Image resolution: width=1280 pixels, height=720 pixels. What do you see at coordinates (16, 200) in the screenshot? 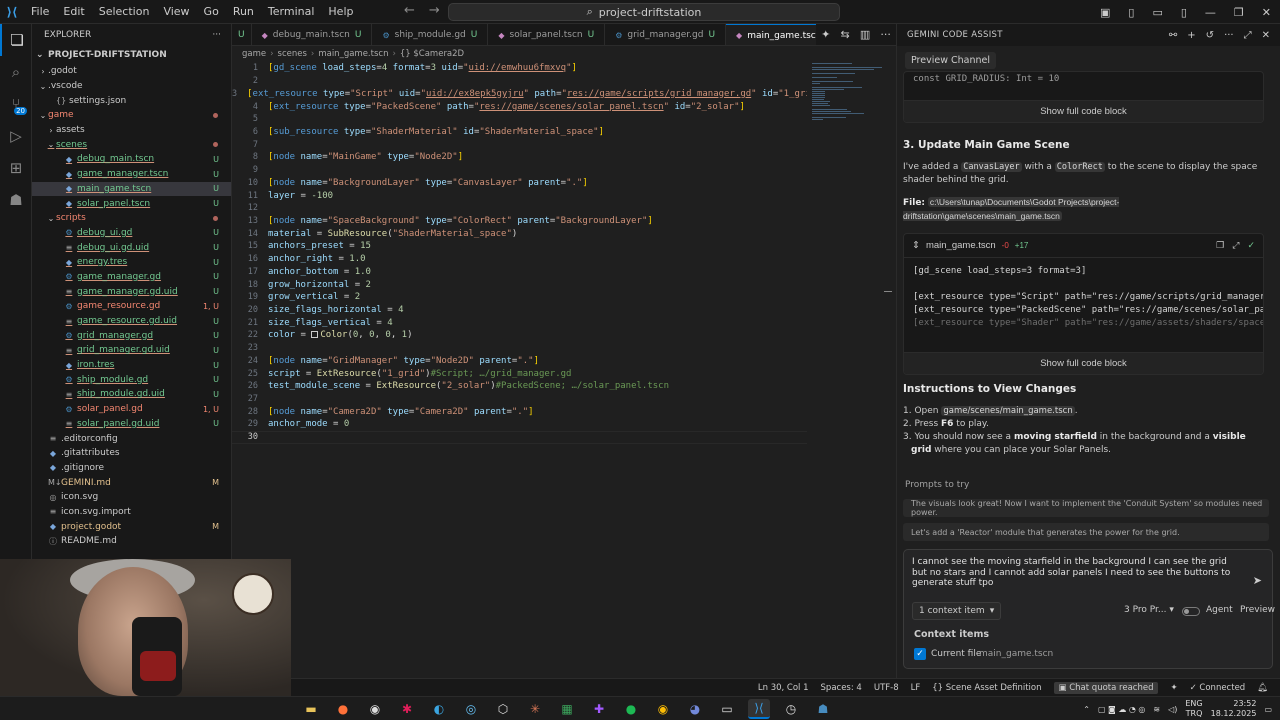
I see `godot-icon: ☗` at bounding box center [16, 200].